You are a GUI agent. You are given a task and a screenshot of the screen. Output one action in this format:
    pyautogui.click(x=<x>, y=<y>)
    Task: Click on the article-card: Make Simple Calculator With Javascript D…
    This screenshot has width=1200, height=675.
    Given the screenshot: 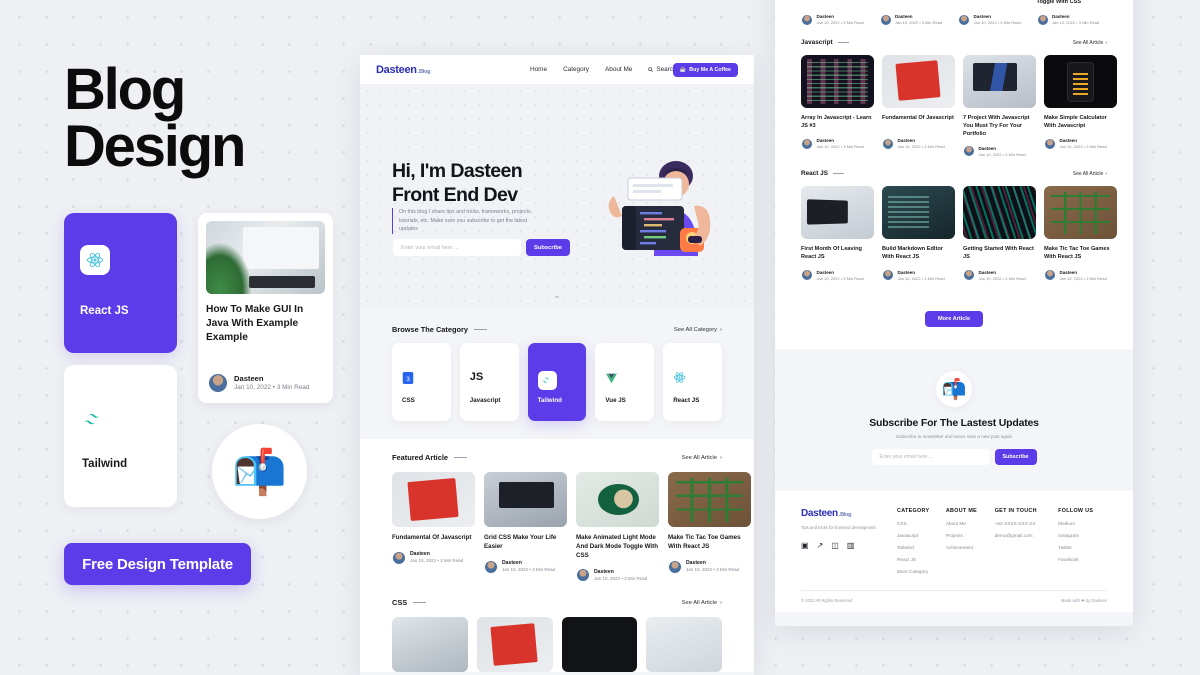 What is the action you would take?
    pyautogui.click(x=1080, y=106)
    